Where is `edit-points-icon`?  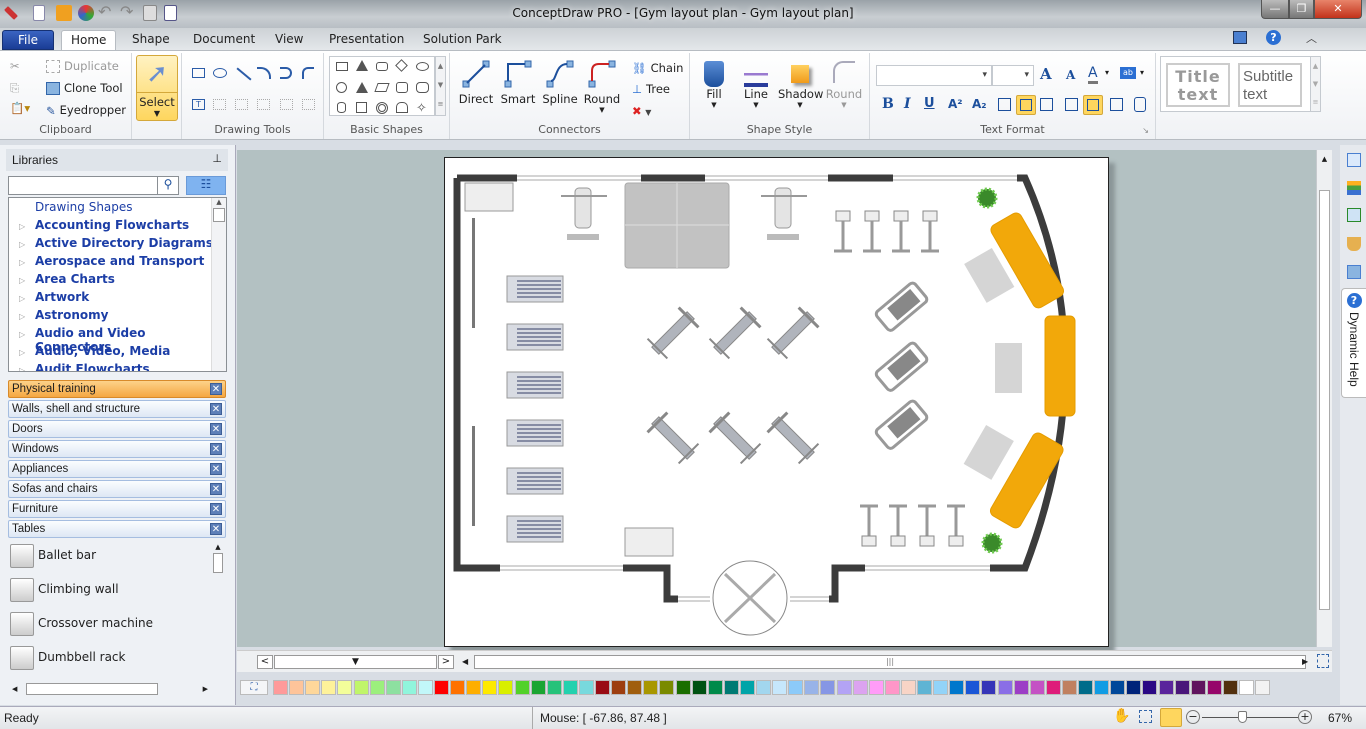
edit-points-icon is located at coordinates (263, 104).